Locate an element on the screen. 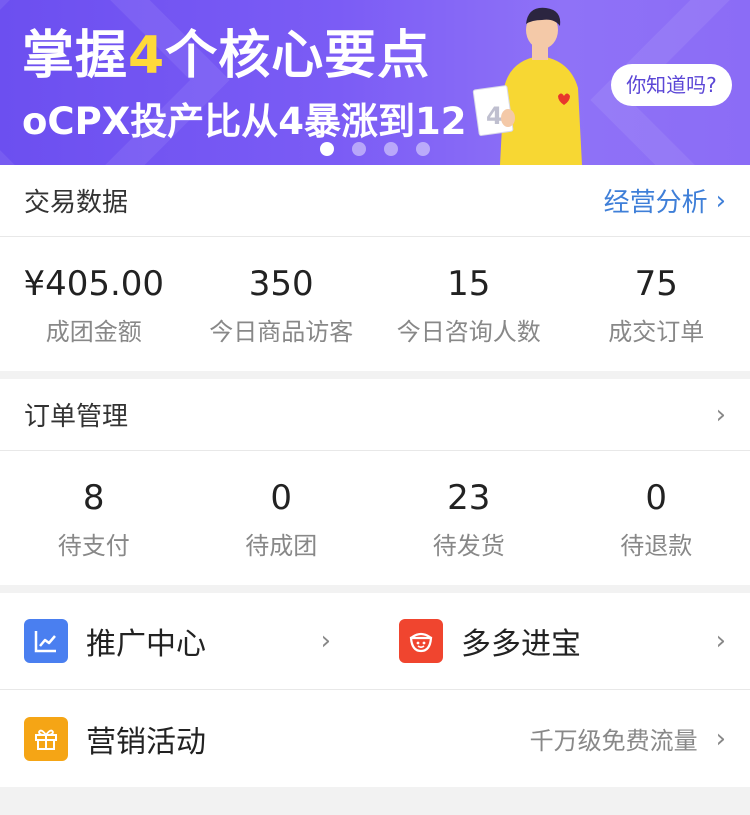 This screenshot has width=750, height=815. paper-number: 4 is located at coordinates (494, 116).